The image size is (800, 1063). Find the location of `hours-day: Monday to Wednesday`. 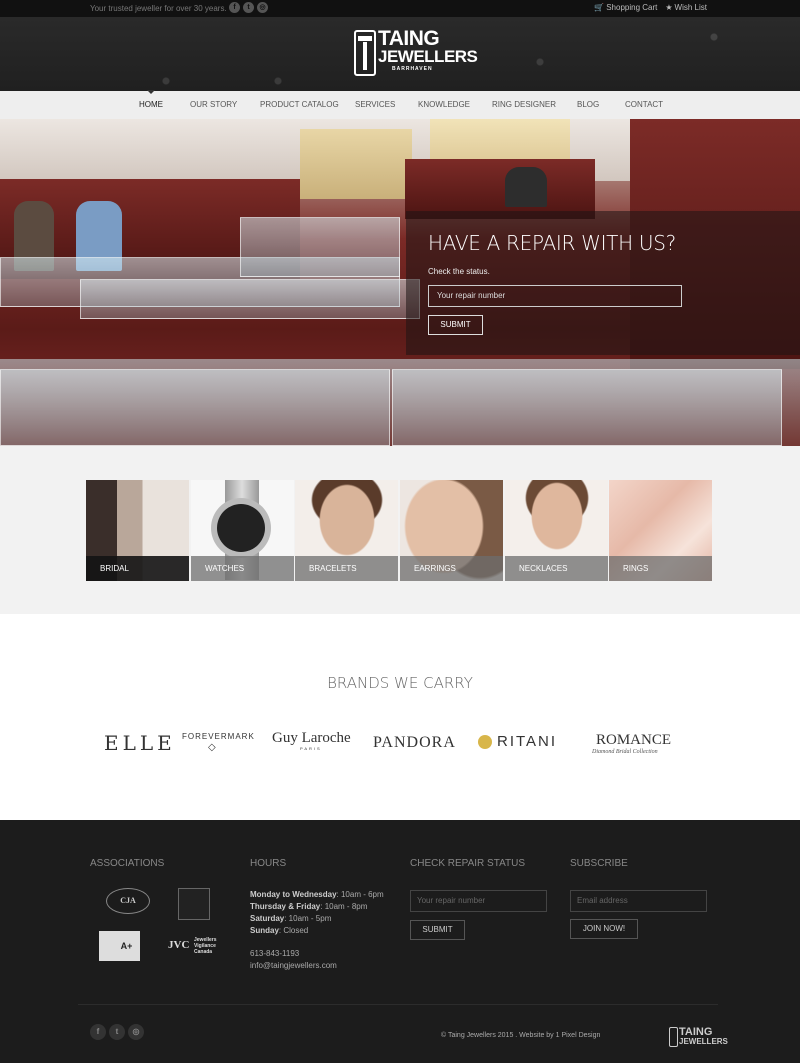

hours-day: Monday to Wednesday is located at coordinates (293, 894).